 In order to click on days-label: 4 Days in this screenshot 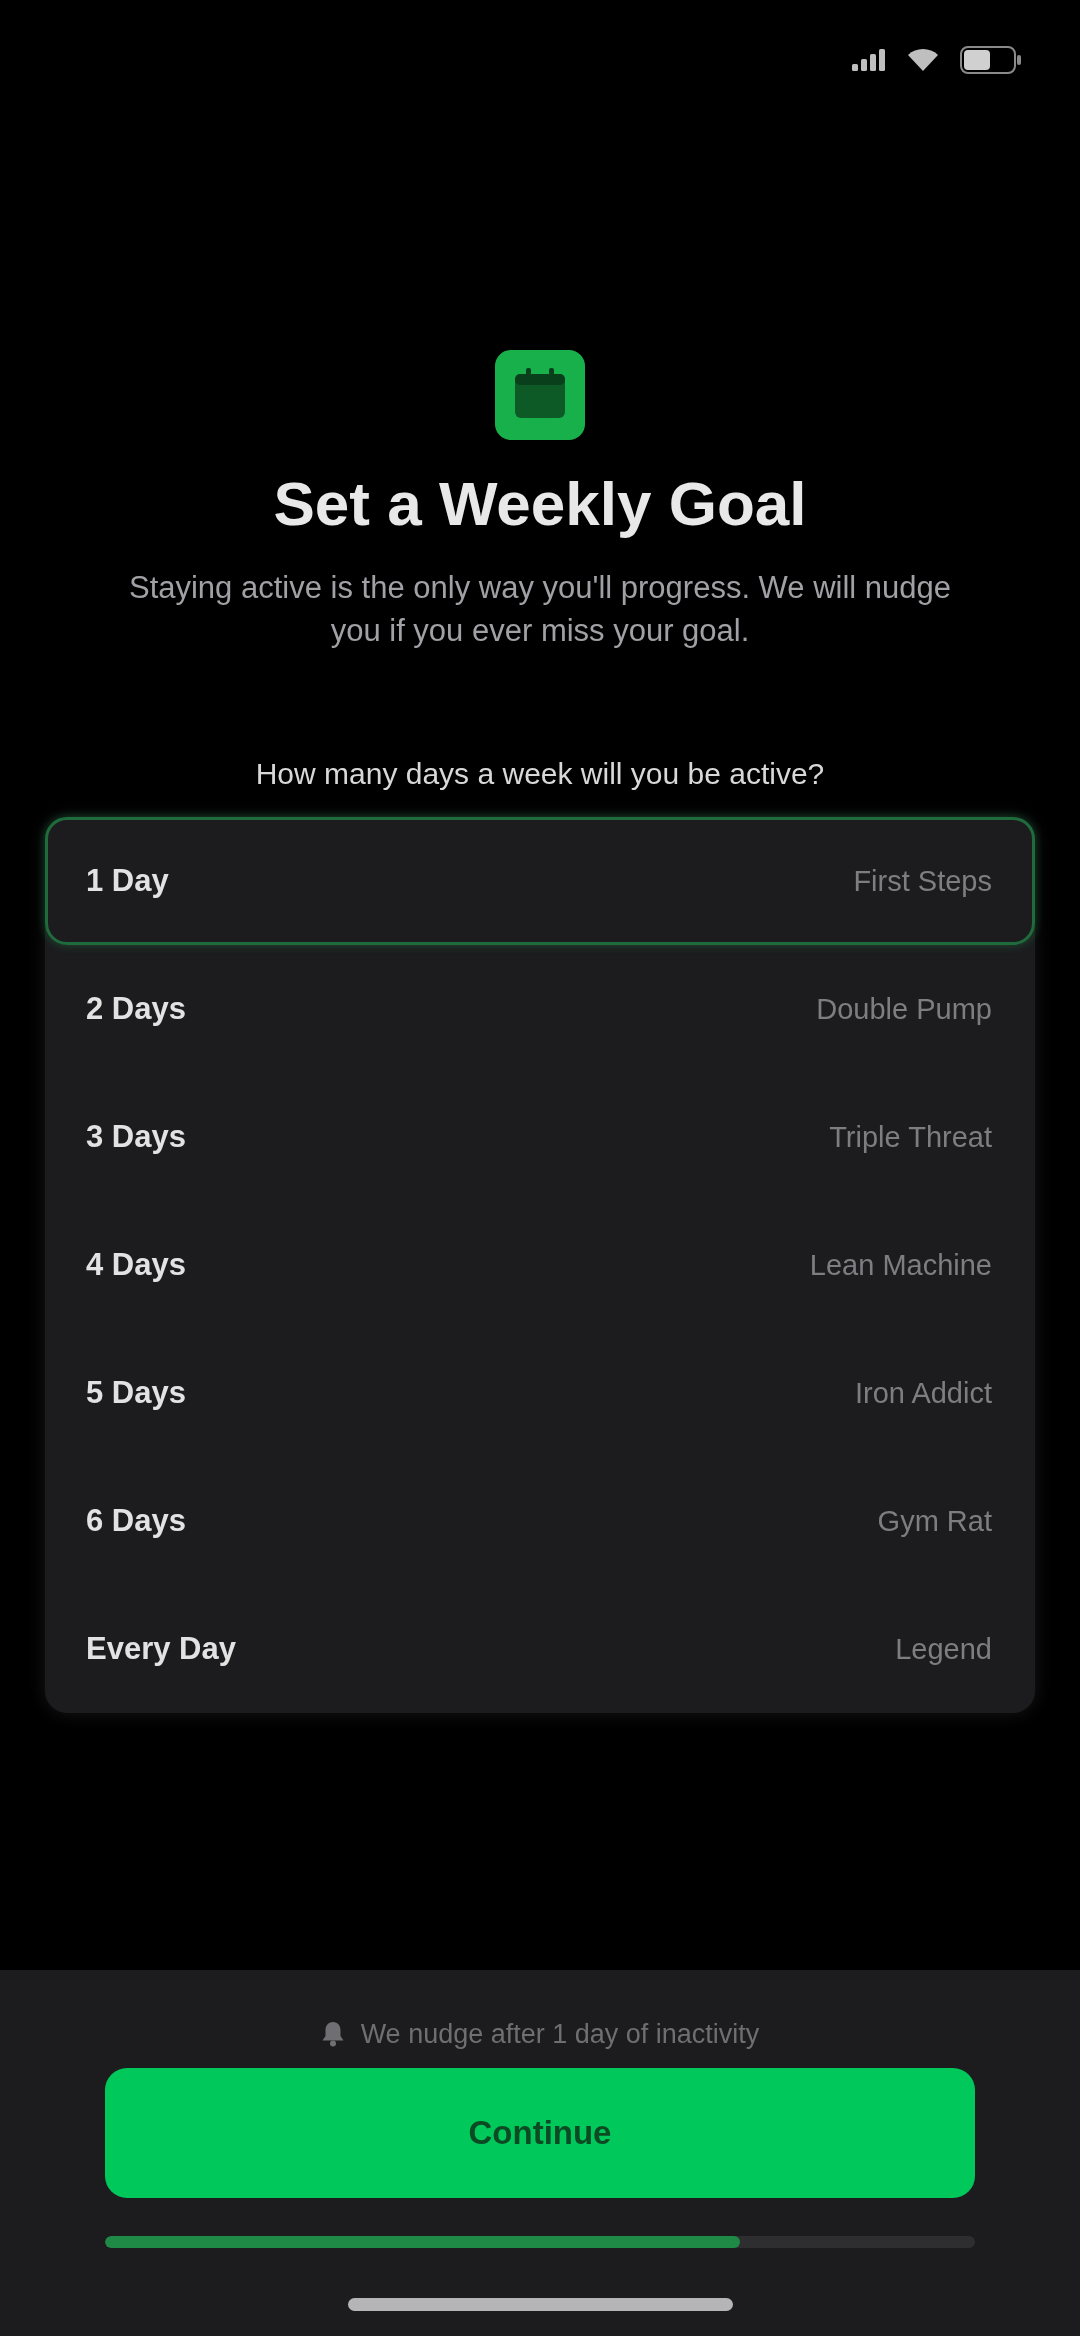, I will do `click(136, 1265)`.